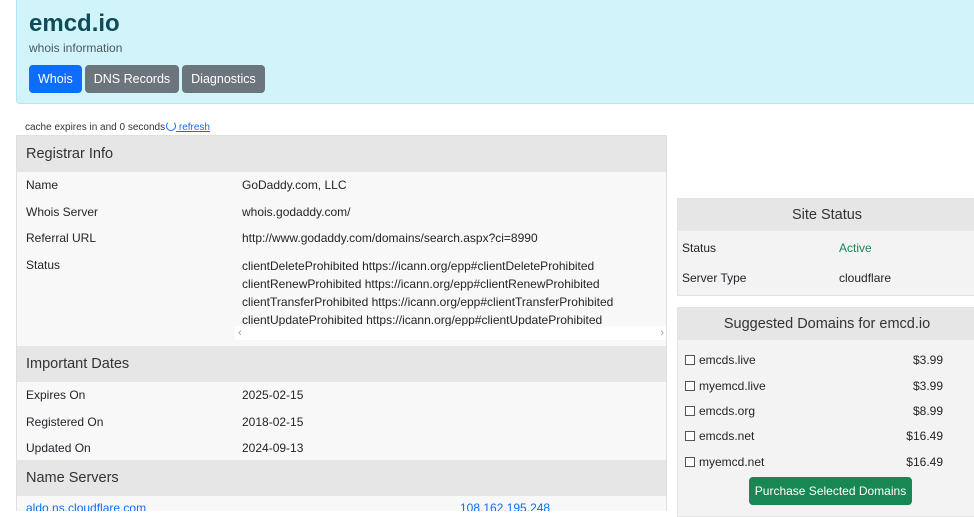 Image resolution: width=974 pixels, height=517 pixels. Describe the element at coordinates (65, 422) in the screenshot. I see `registered-on-label: Registered On` at that location.